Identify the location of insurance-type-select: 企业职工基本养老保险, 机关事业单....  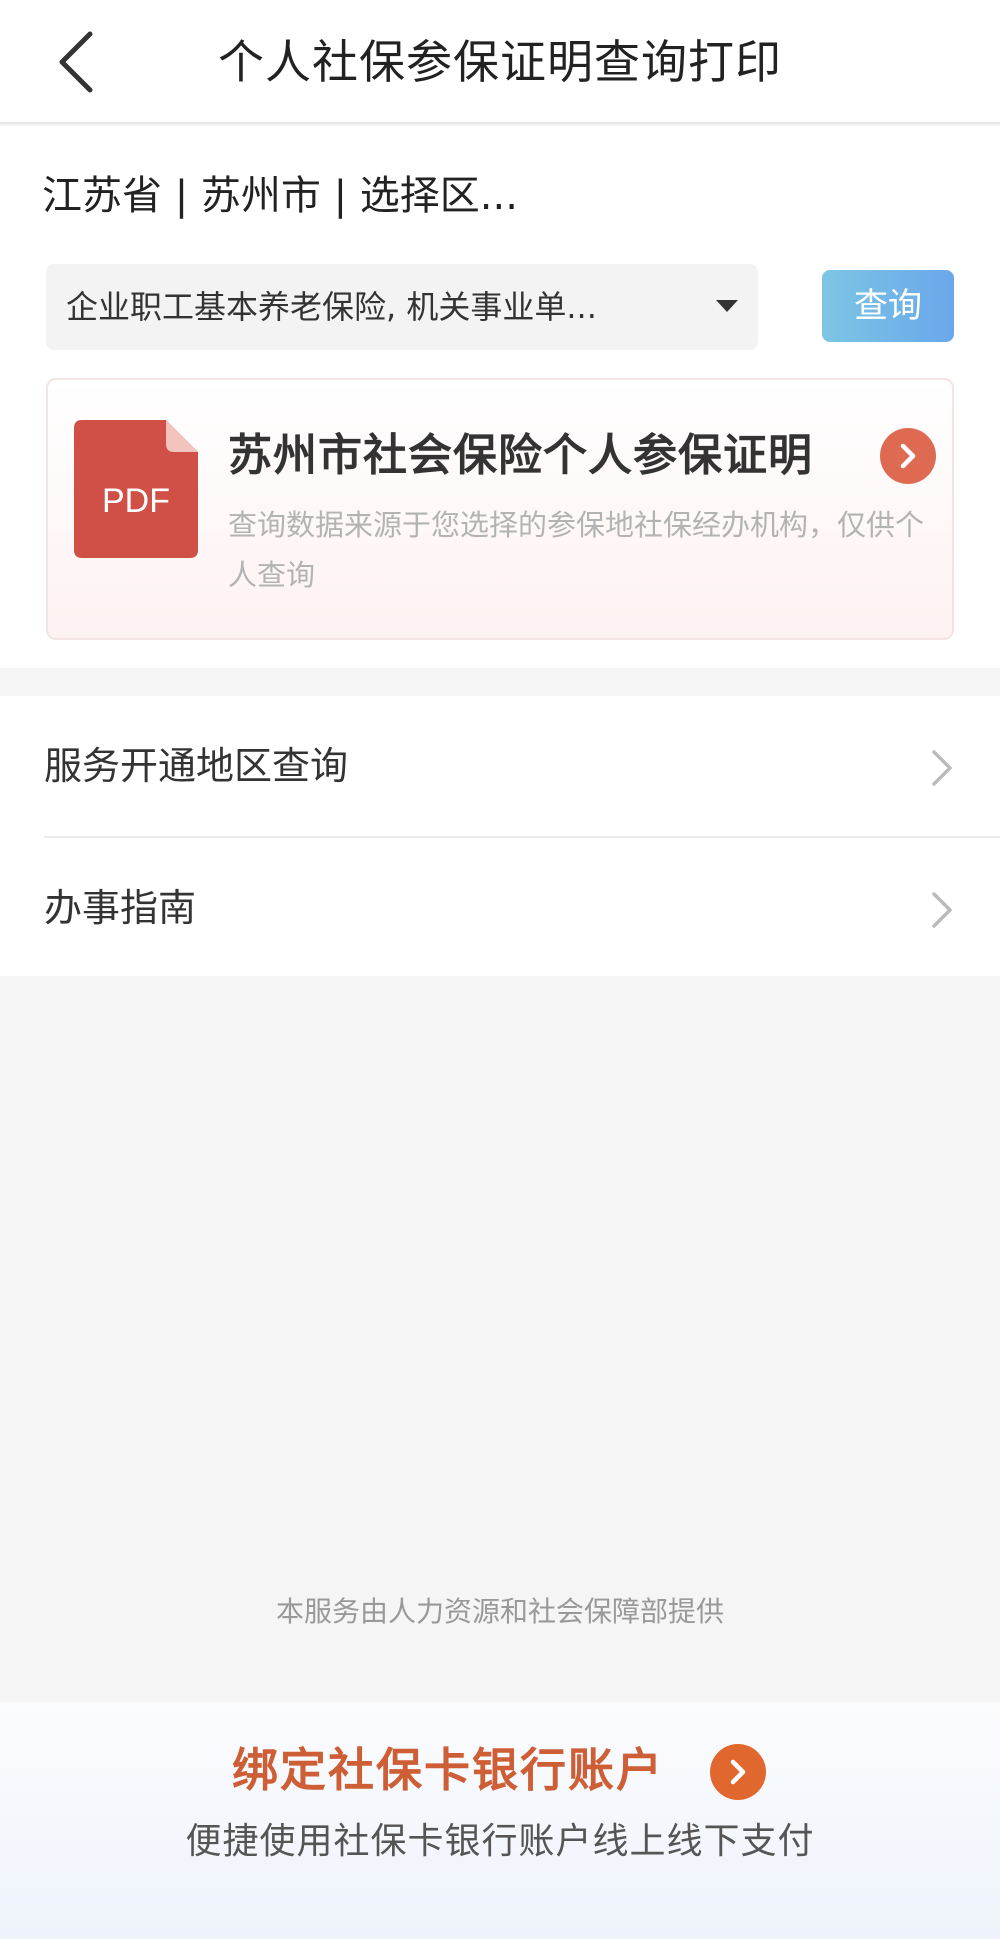
(402, 307).